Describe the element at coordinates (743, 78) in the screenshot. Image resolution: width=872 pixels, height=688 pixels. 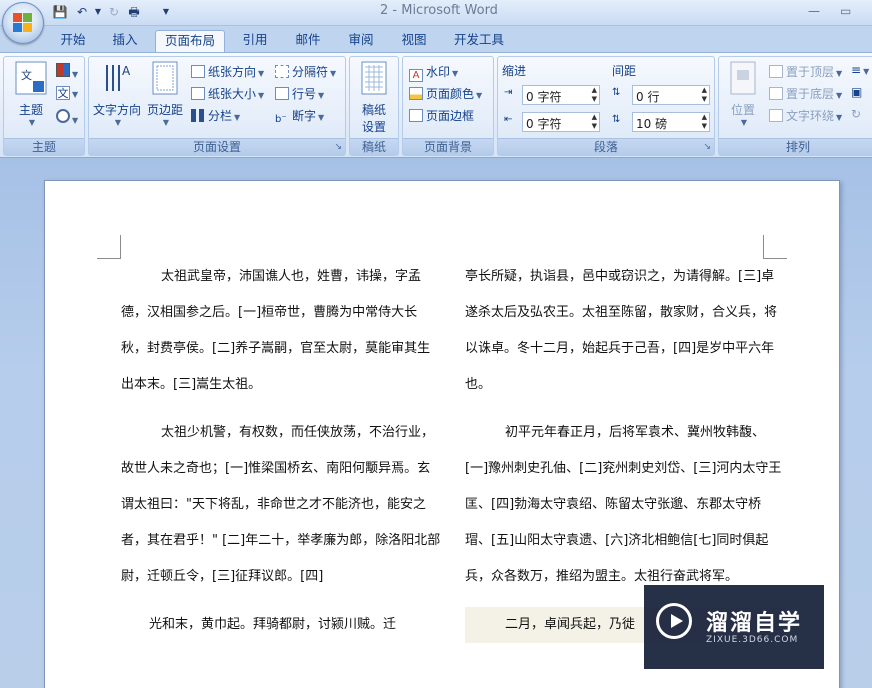
I see `position-icon` at that location.